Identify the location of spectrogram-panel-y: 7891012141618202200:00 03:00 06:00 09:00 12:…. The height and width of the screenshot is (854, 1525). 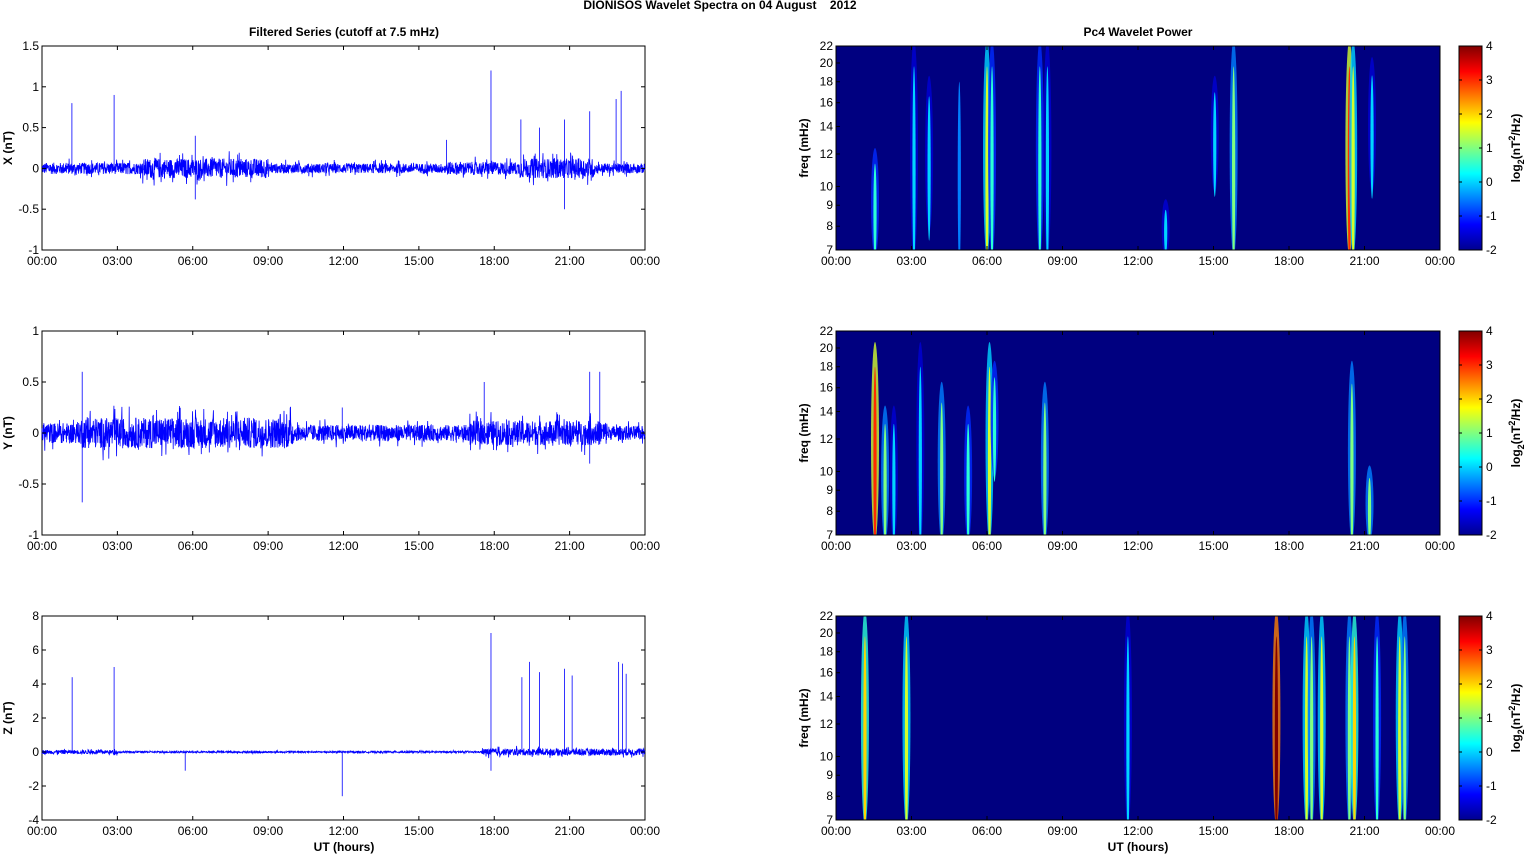
(1161, 438).